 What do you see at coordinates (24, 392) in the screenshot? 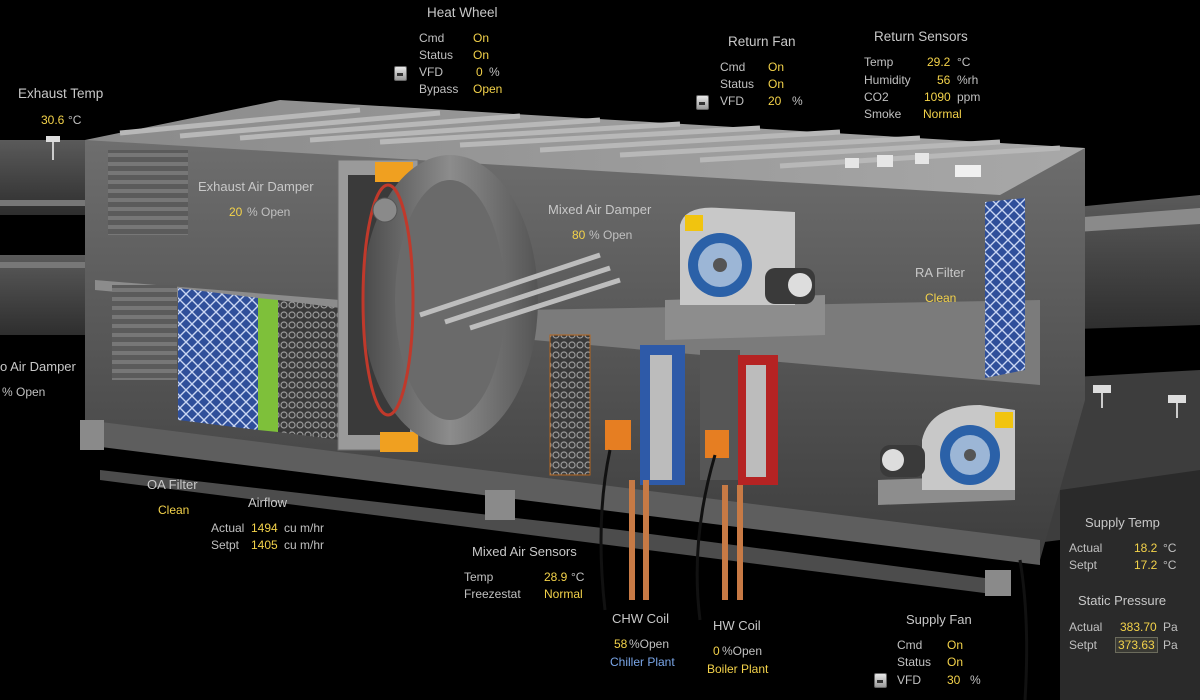
I see `oa-damper-unit: % Open` at bounding box center [24, 392].